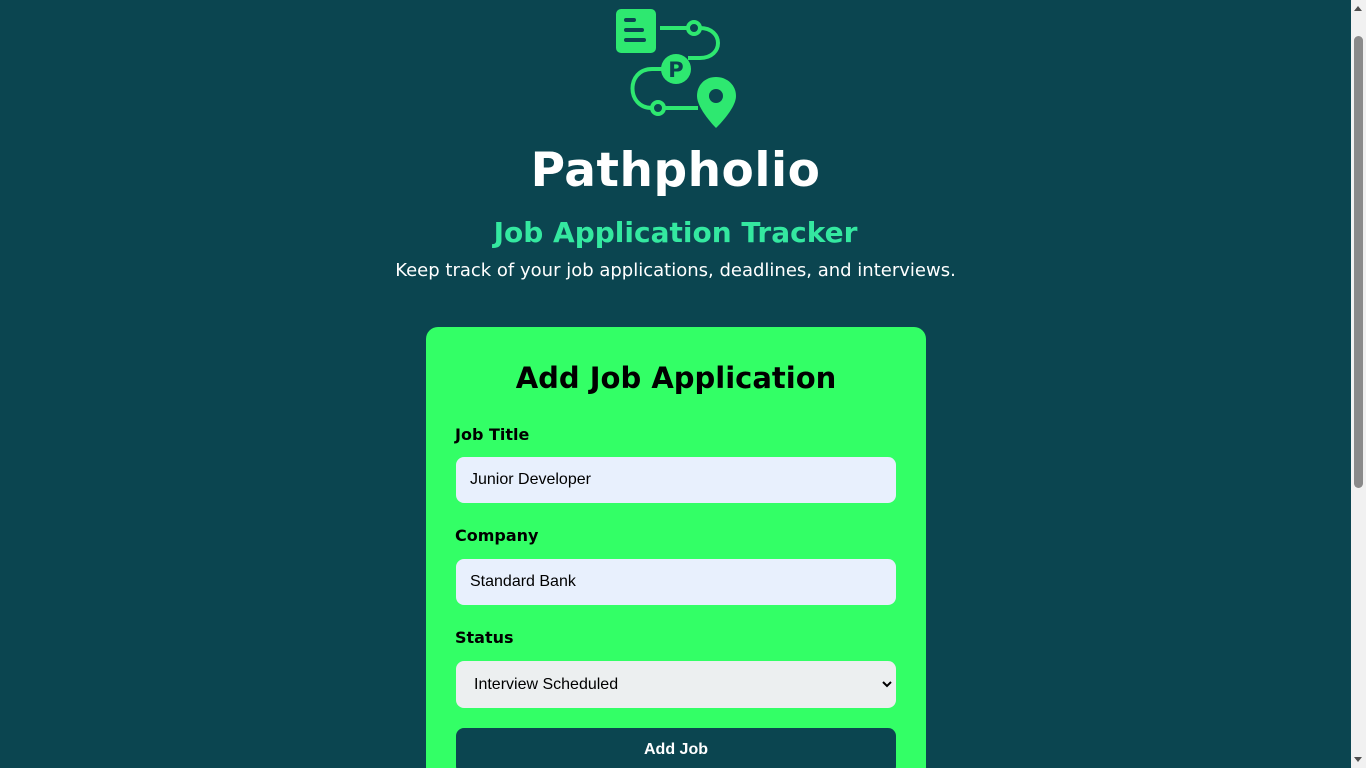  Describe the element at coordinates (1358, 8) in the screenshot. I see `scroll-up-icon` at that location.